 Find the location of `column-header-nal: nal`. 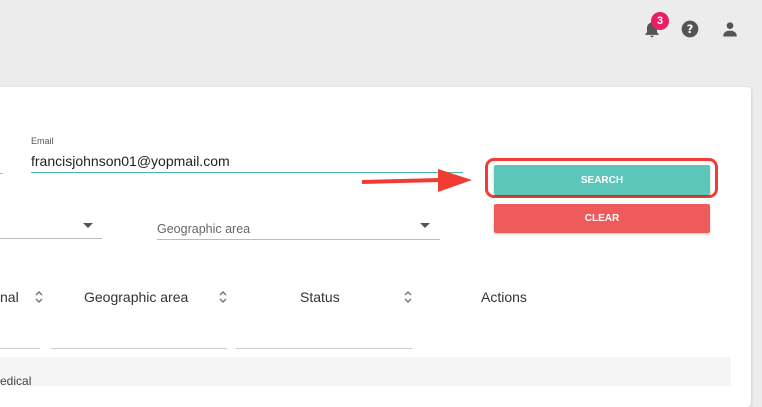

column-header-nal: nal is located at coordinates (9, 297).